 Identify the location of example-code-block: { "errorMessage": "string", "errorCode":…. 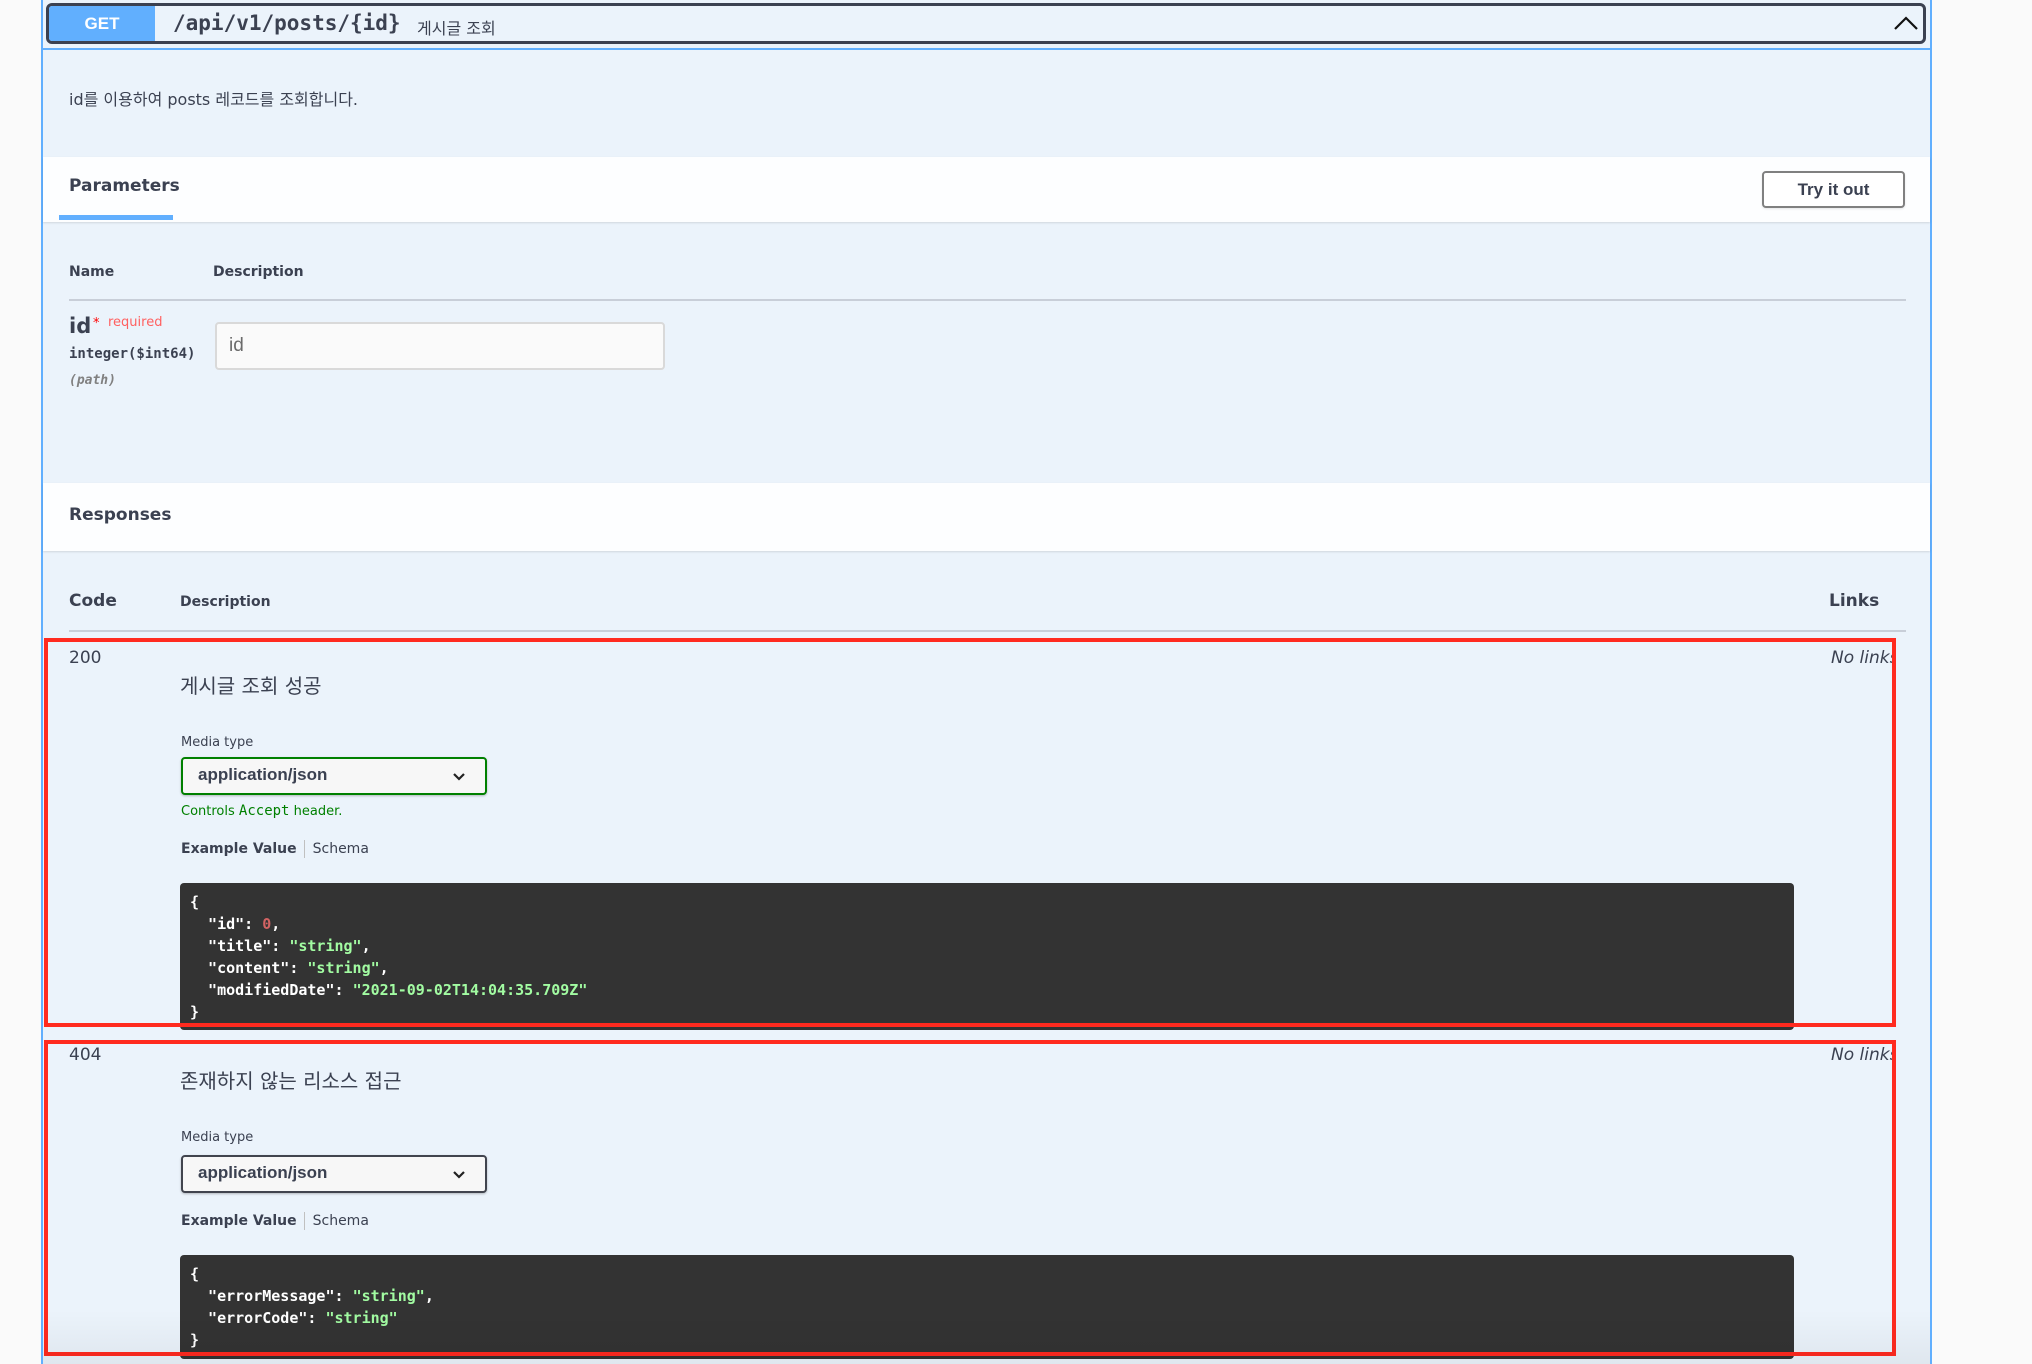
(987, 1307).